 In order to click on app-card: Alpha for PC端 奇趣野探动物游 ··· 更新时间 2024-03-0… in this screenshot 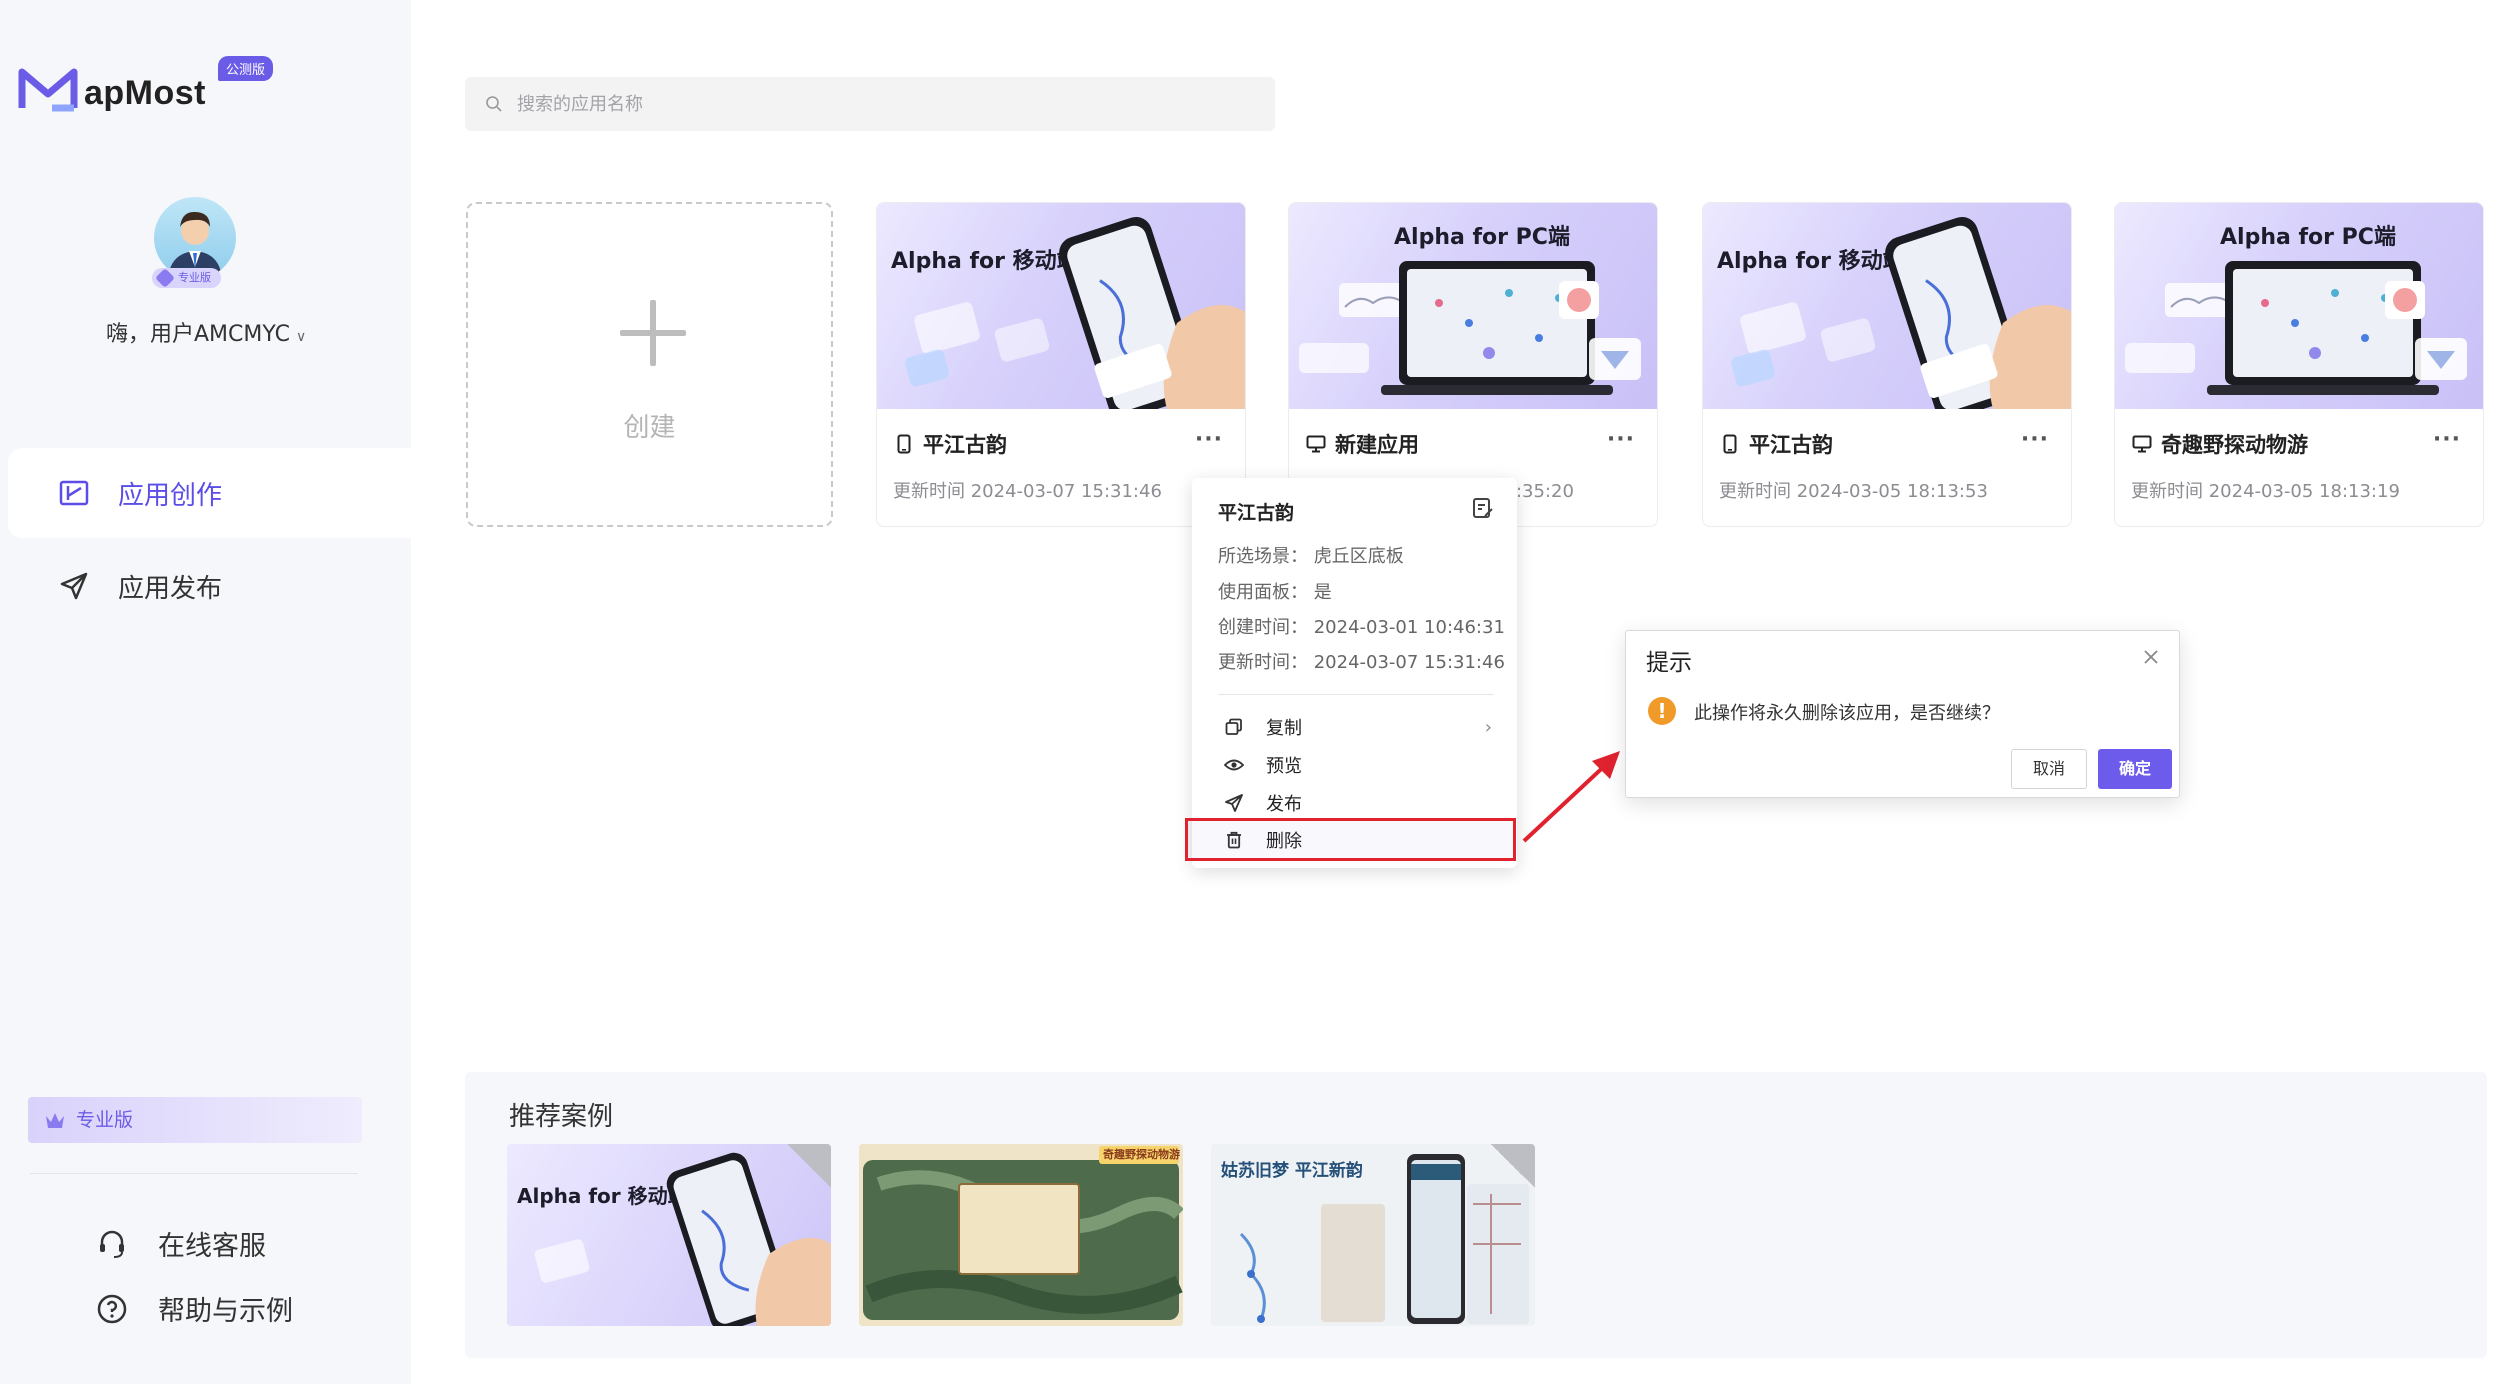, I will do `click(2299, 364)`.